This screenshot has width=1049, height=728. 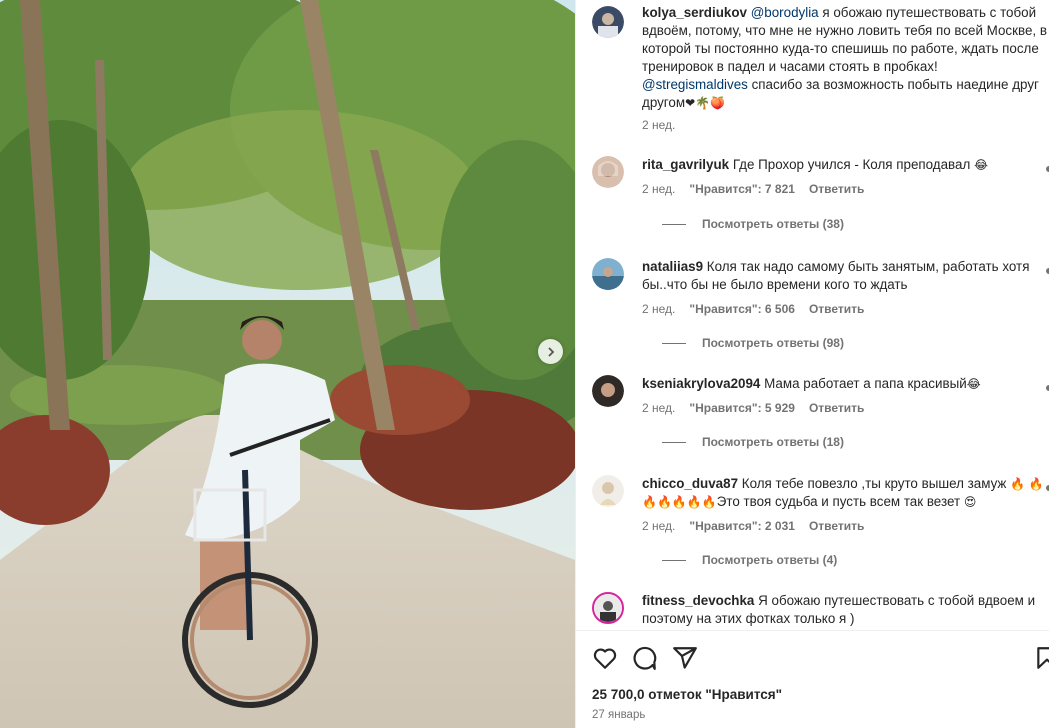 I want to click on view-replies-button: Посмотреть ответы (4), so click(x=749, y=560).